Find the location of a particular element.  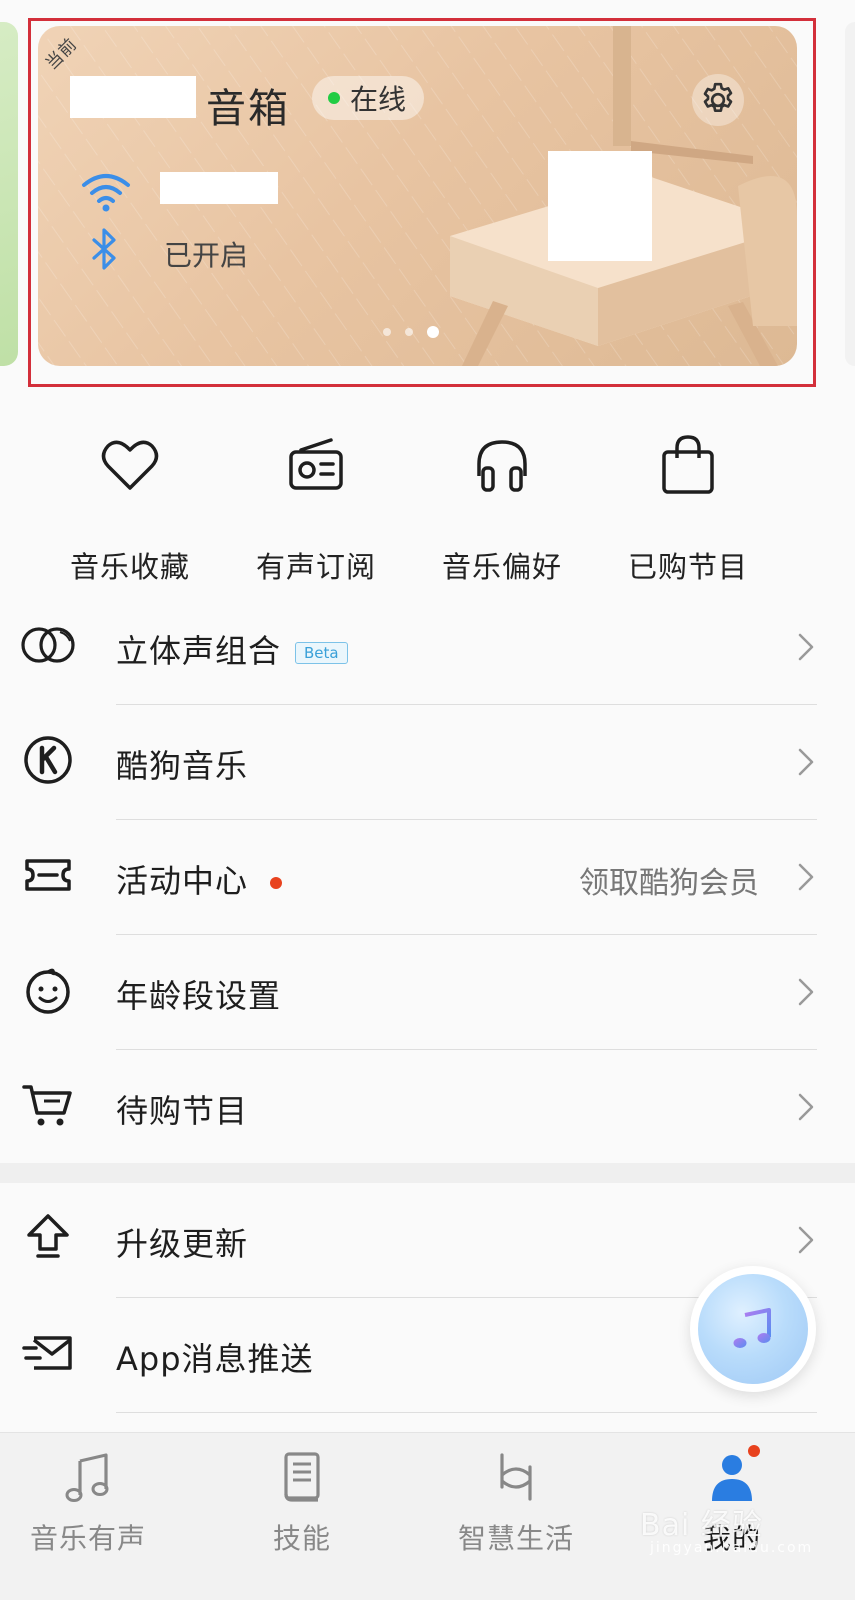

watermark-url: jingyan.baidu.com is located at coordinates (732, 1548).